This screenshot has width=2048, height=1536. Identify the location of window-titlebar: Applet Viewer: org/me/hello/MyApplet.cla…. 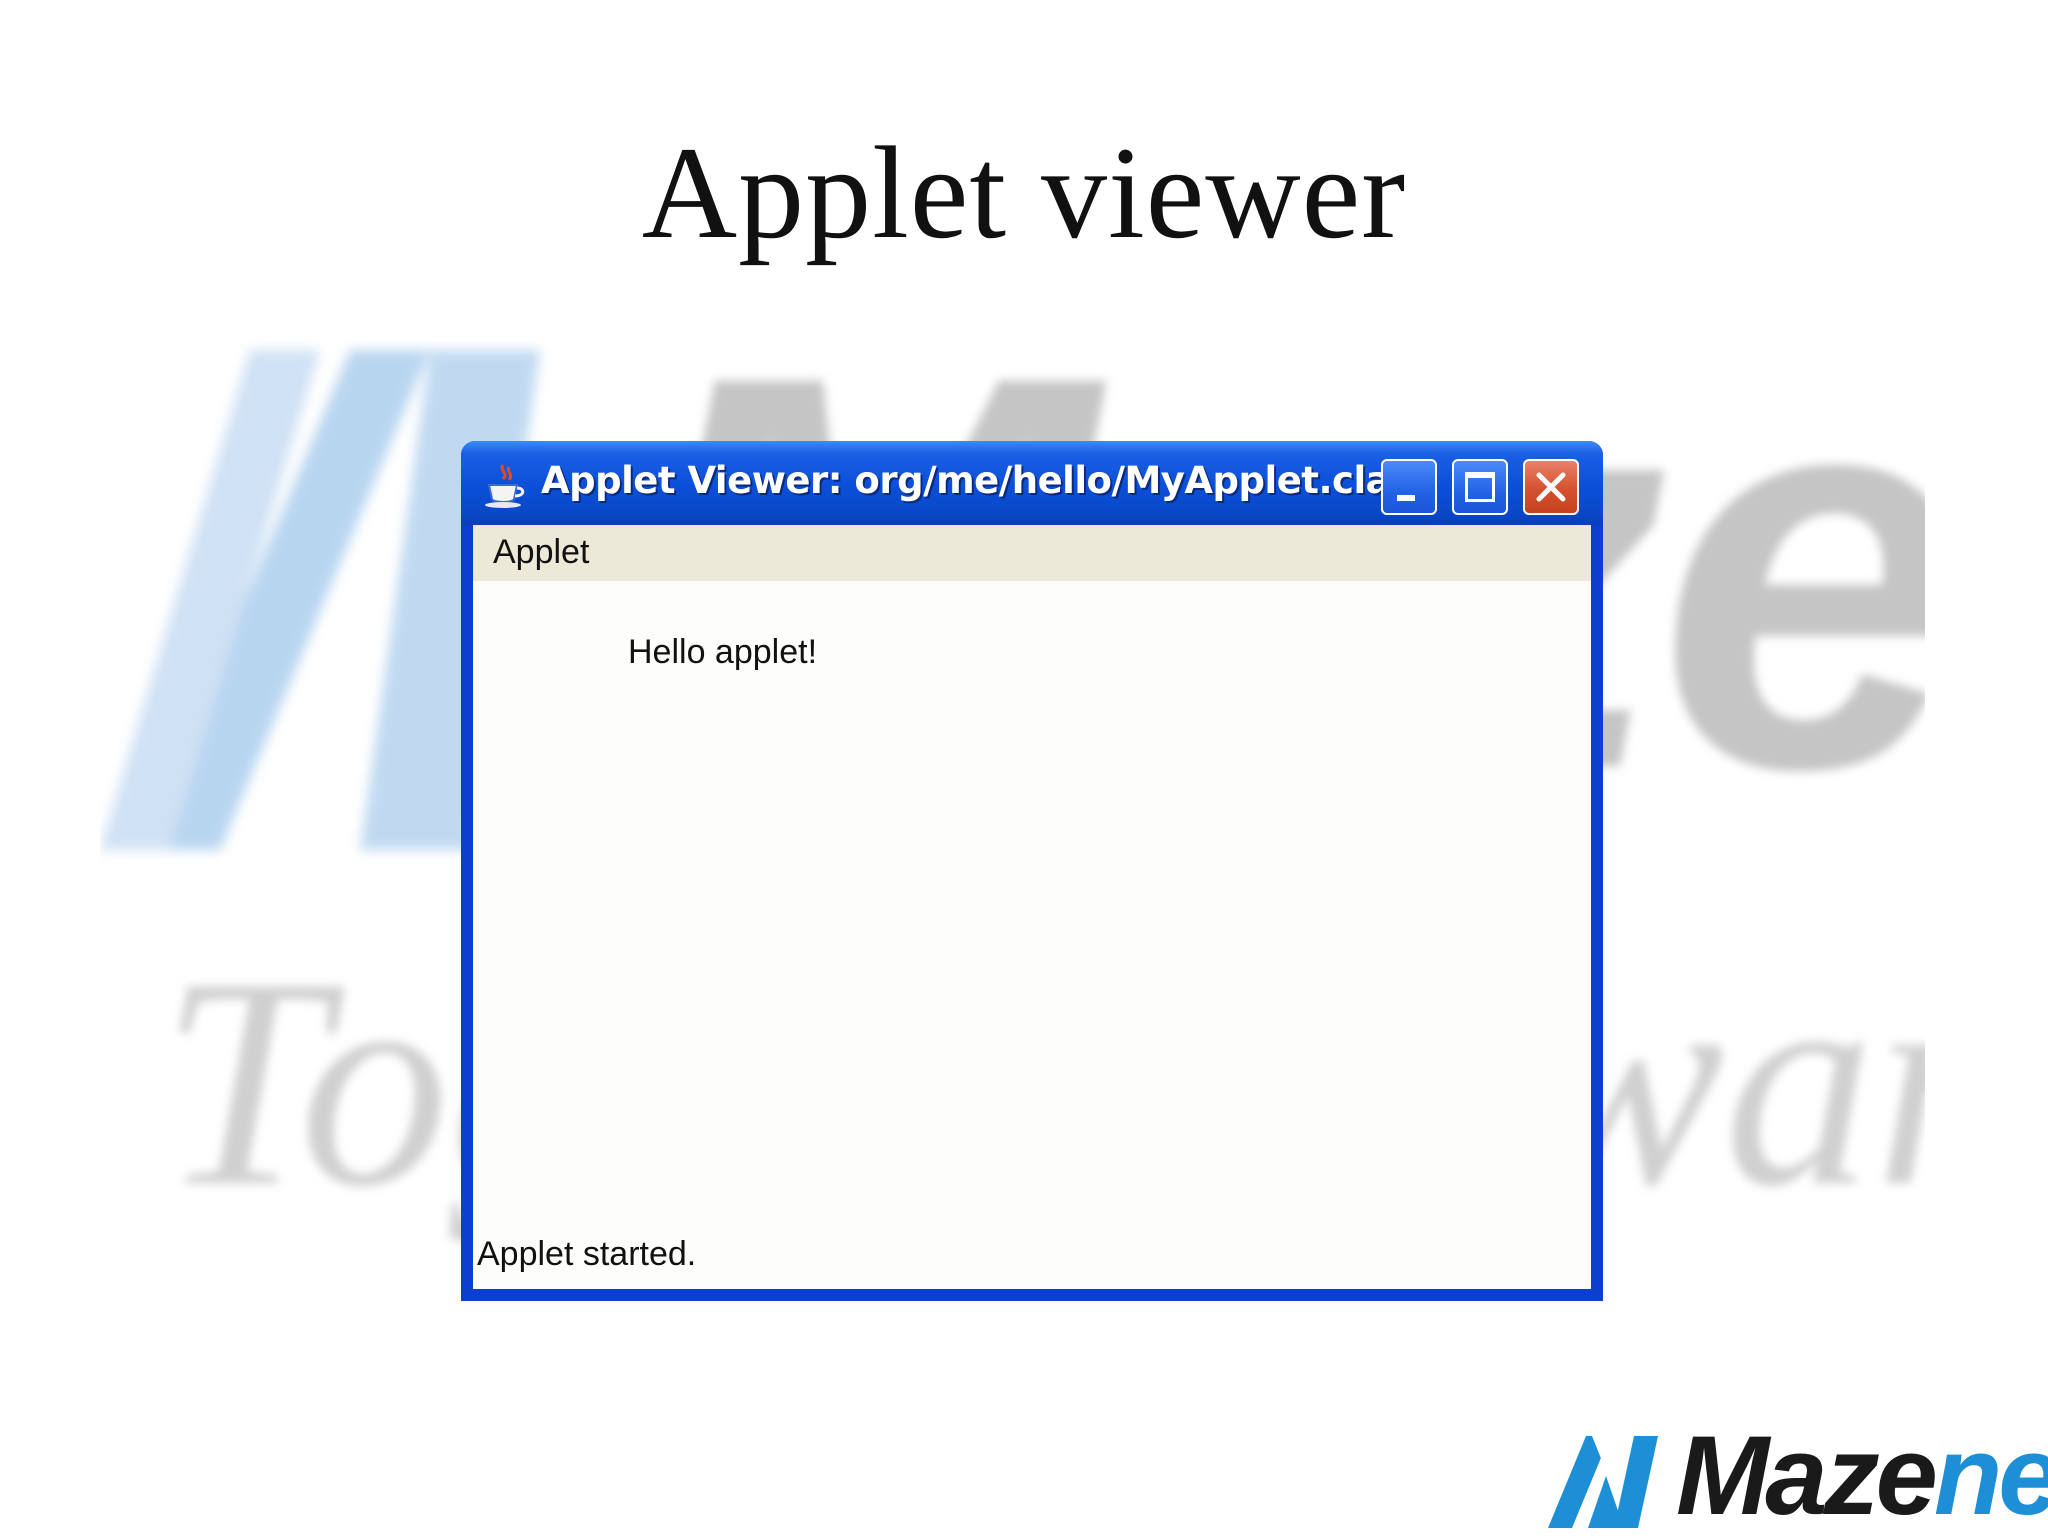
(1032, 483).